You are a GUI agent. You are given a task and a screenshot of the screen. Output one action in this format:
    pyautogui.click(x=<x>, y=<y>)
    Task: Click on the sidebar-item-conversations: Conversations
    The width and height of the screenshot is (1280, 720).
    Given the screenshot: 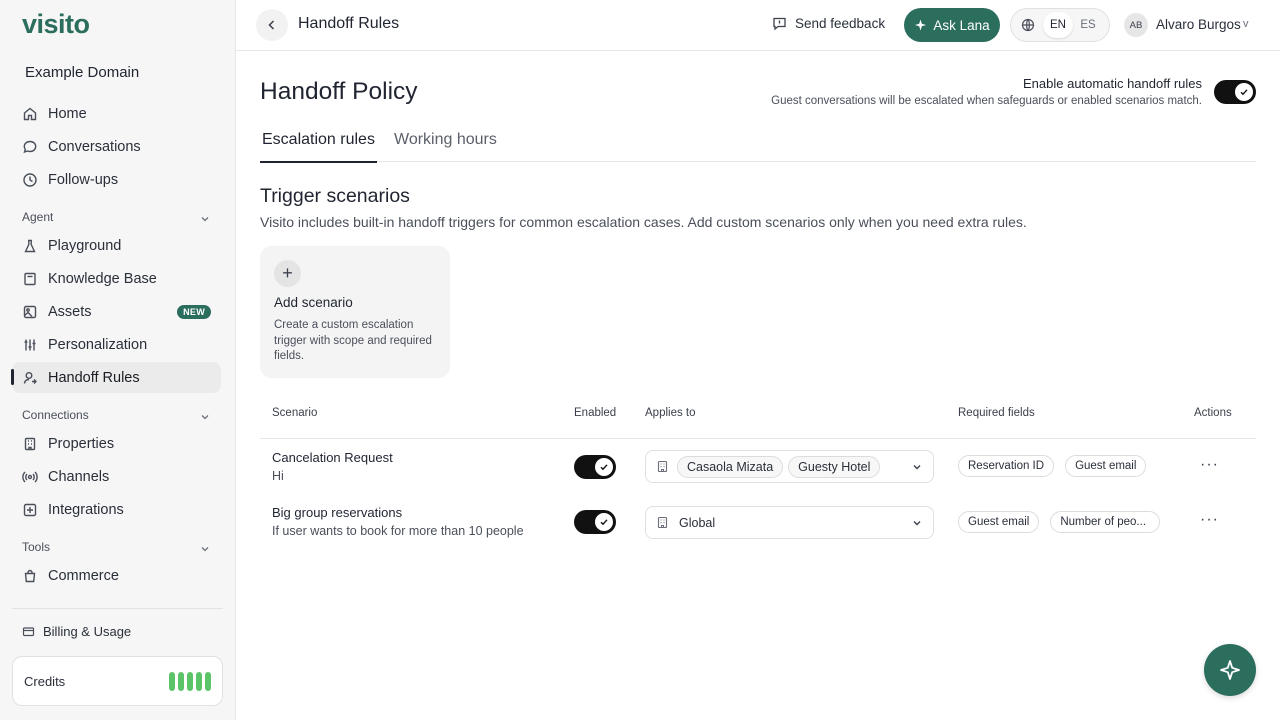 What is the action you would take?
    pyautogui.click(x=116, y=146)
    